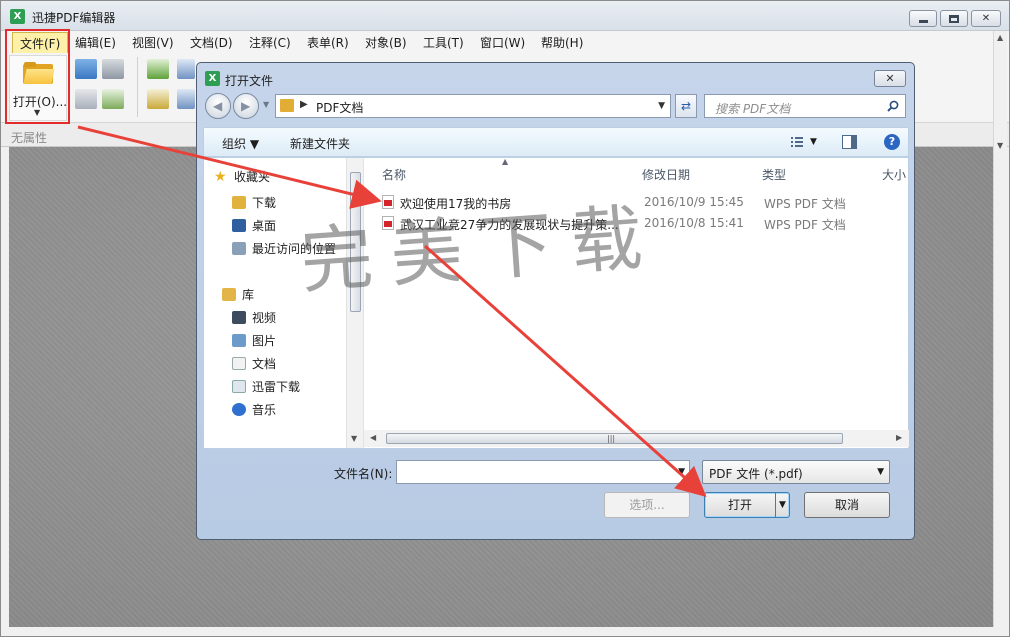 The height and width of the screenshot is (637, 1010). Describe the element at coordinates (386, 42) in the screenshot. I see `menu-object: 对象(B)` at that location.